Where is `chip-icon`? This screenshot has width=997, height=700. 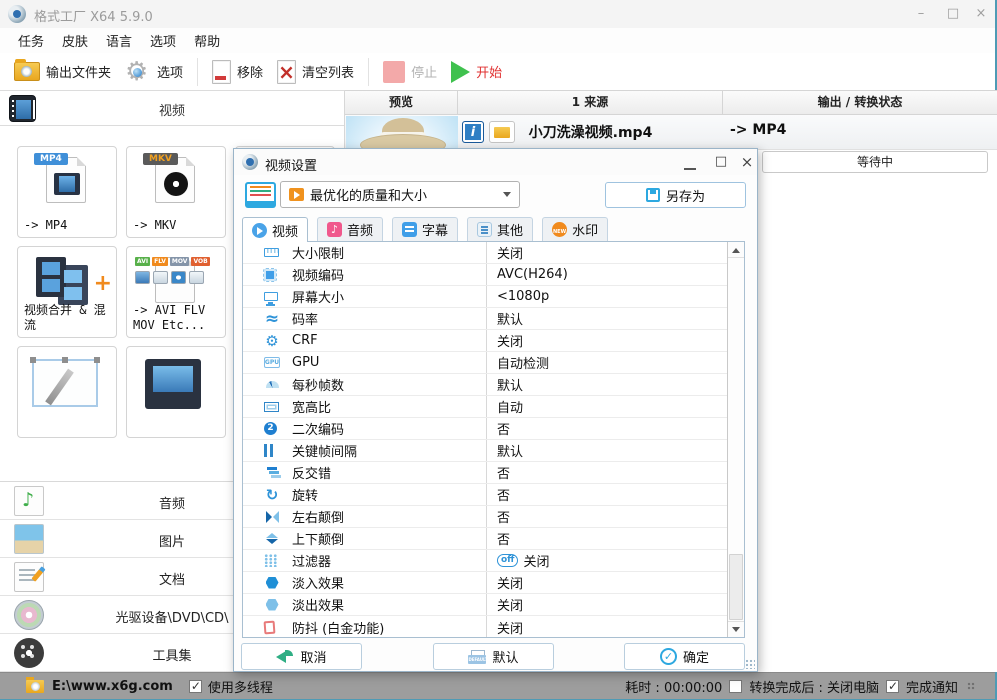
chip-icon is located at coordinates (270, 274).